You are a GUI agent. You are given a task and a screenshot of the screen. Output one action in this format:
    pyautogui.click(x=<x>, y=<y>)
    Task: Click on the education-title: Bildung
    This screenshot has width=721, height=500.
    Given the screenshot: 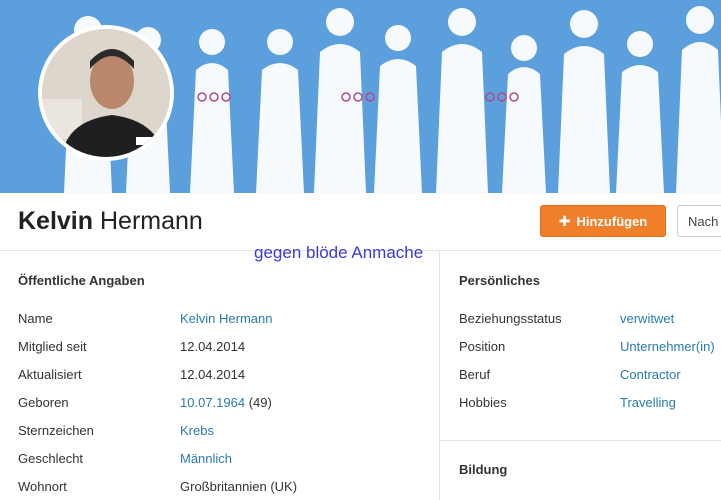 What is the action you would take?
    pyautogui.click(x=483, y=469)
    